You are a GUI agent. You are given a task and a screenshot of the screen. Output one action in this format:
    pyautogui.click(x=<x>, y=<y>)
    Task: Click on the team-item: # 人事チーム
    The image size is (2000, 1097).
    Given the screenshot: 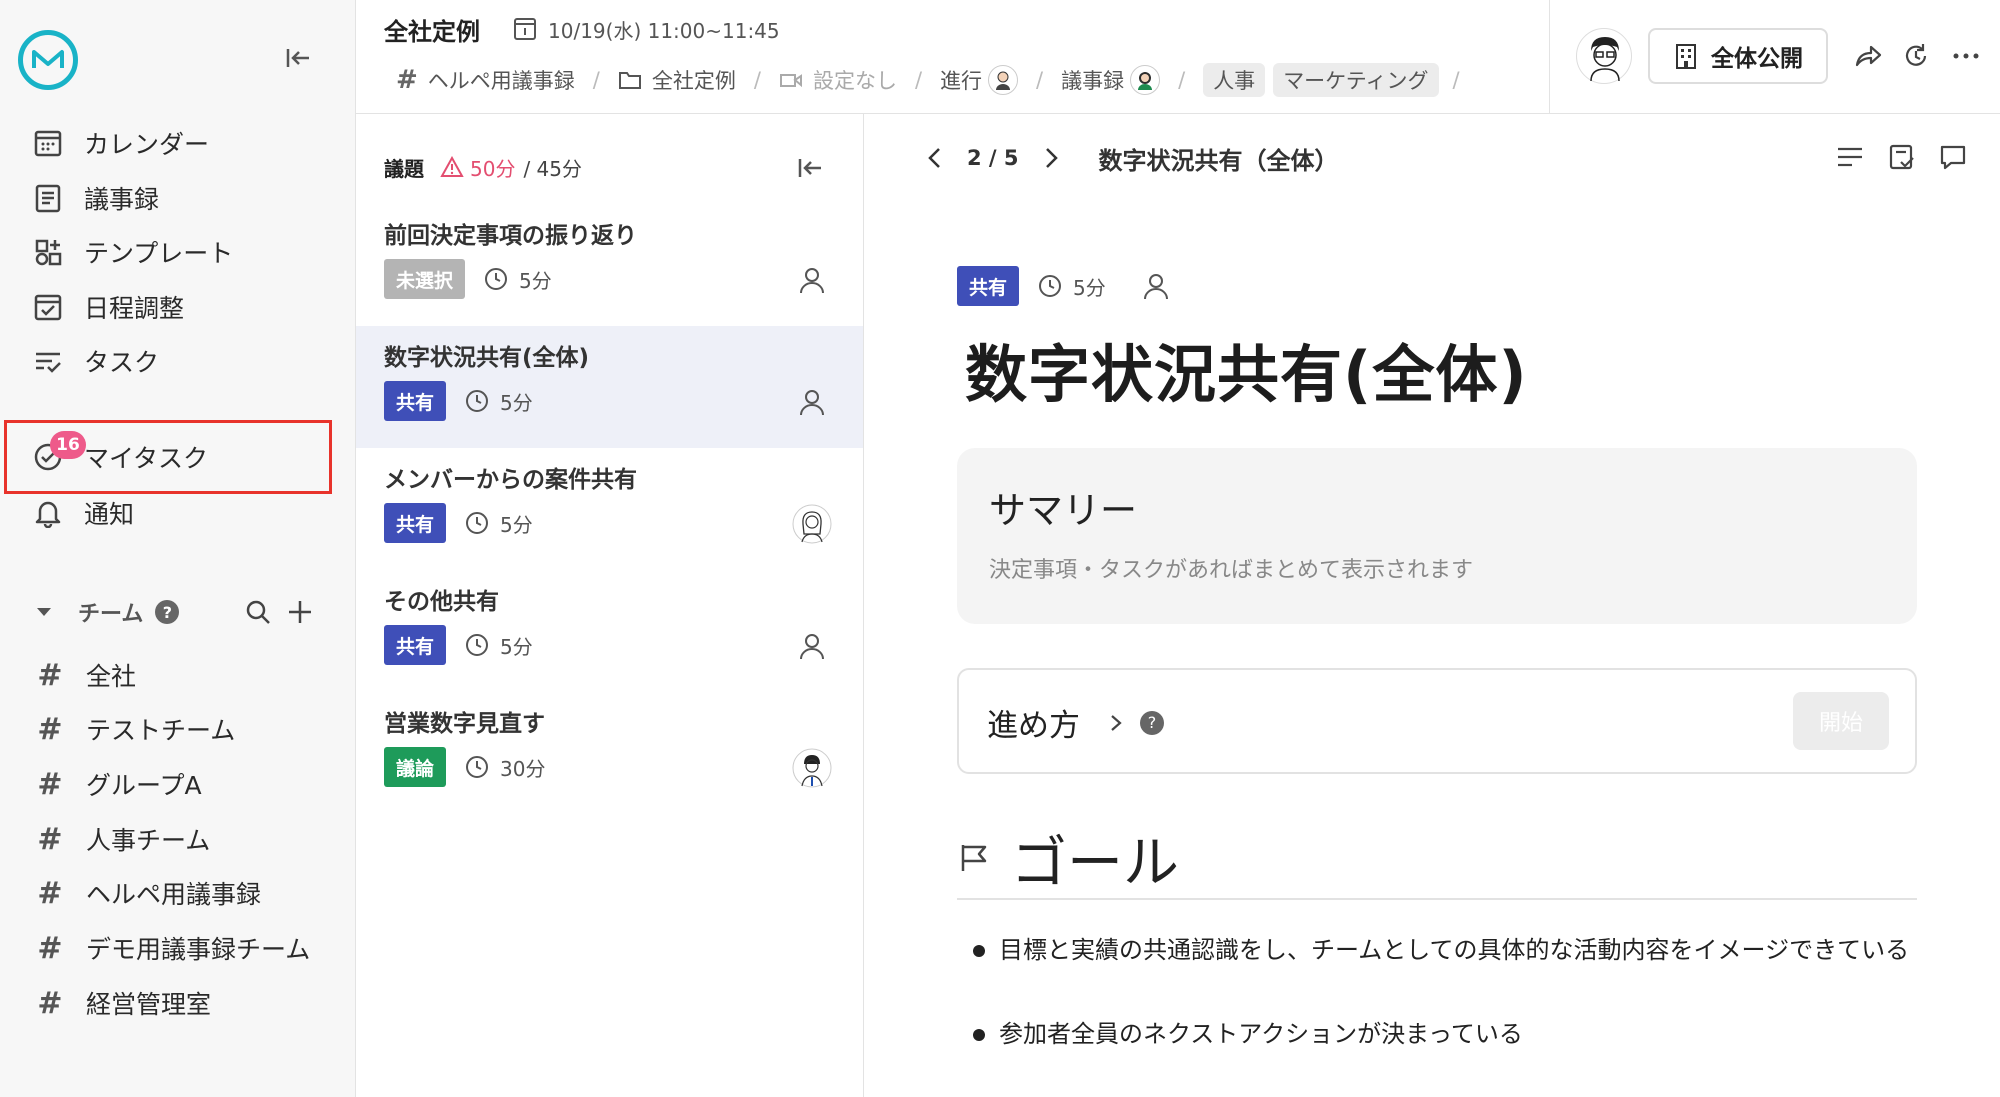 What is the action you would take?
    pyautogui.click(x=121, y=839)
    